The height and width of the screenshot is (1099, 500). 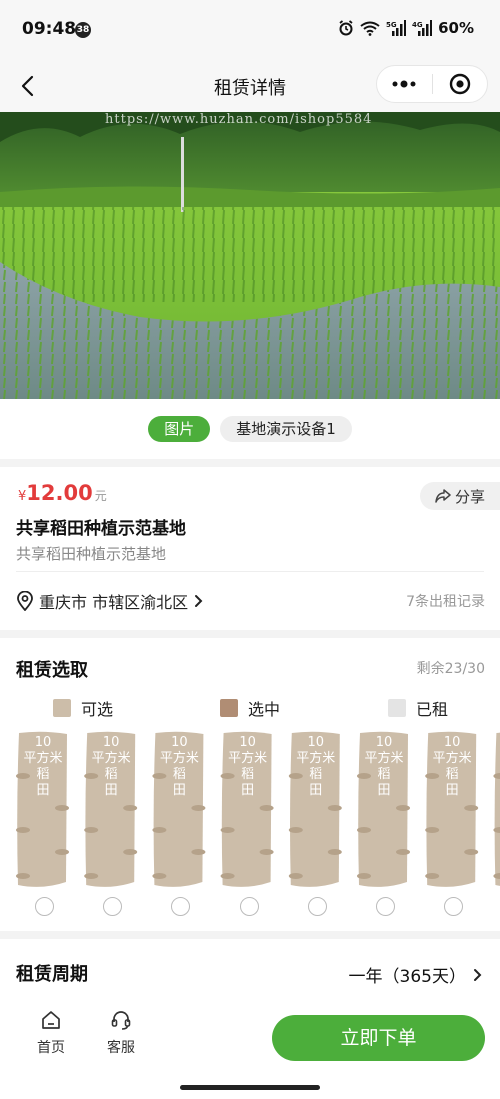 I want to click on more-button, so click(x=404, y=84).